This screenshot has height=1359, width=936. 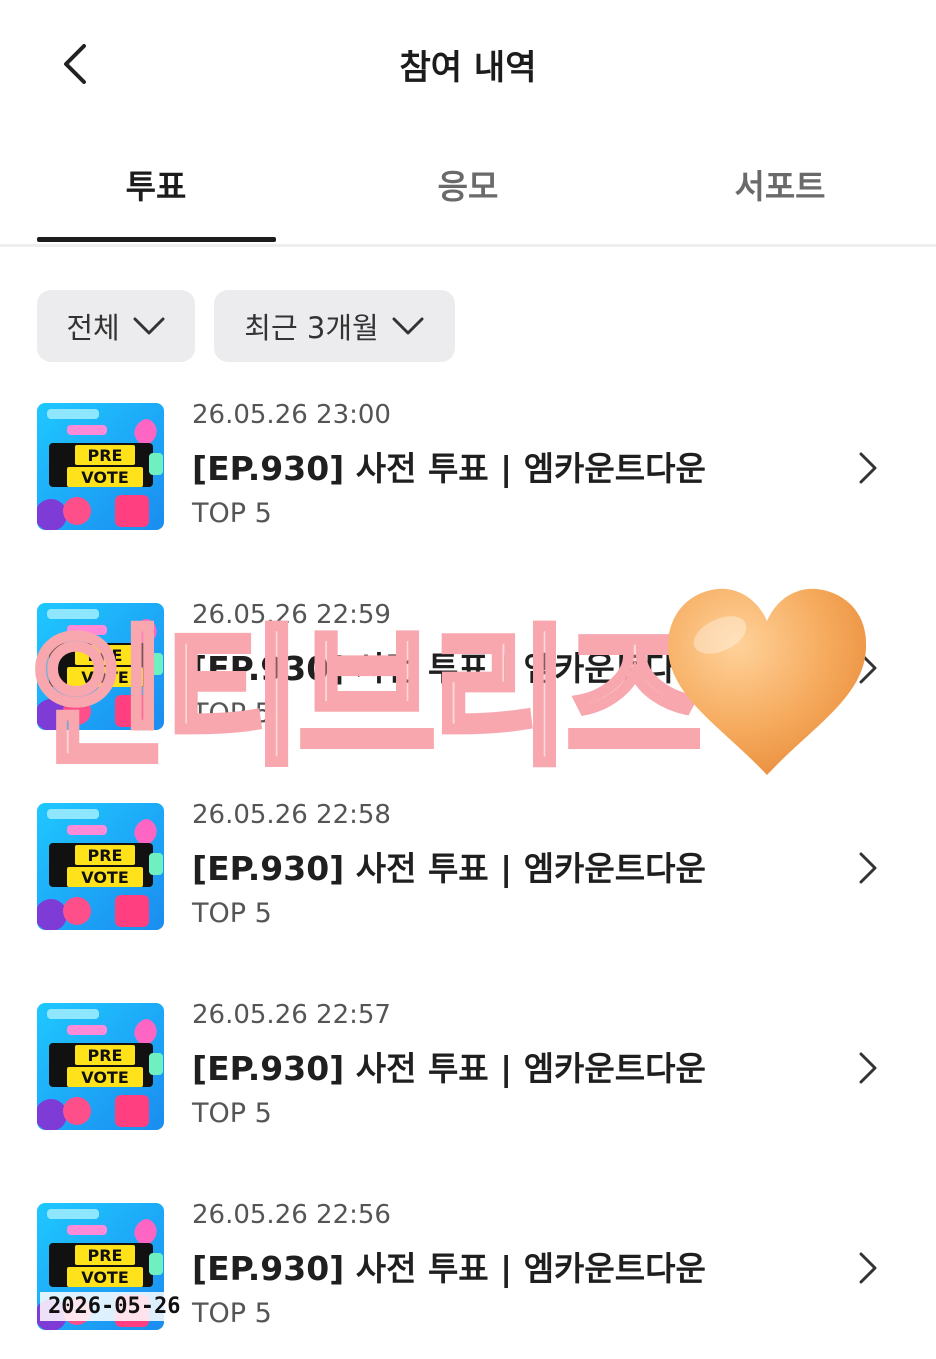 What do you see at coordinates (291, 1215) in the screenshot?
I see `item-date: 26.05.26 22:56` at bounding box center [291, 1215].